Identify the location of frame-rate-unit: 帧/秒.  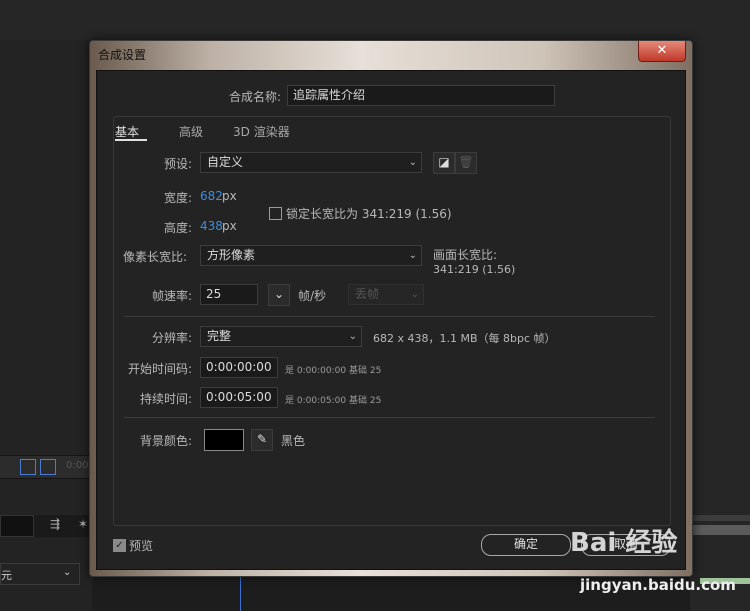
(312, 296).